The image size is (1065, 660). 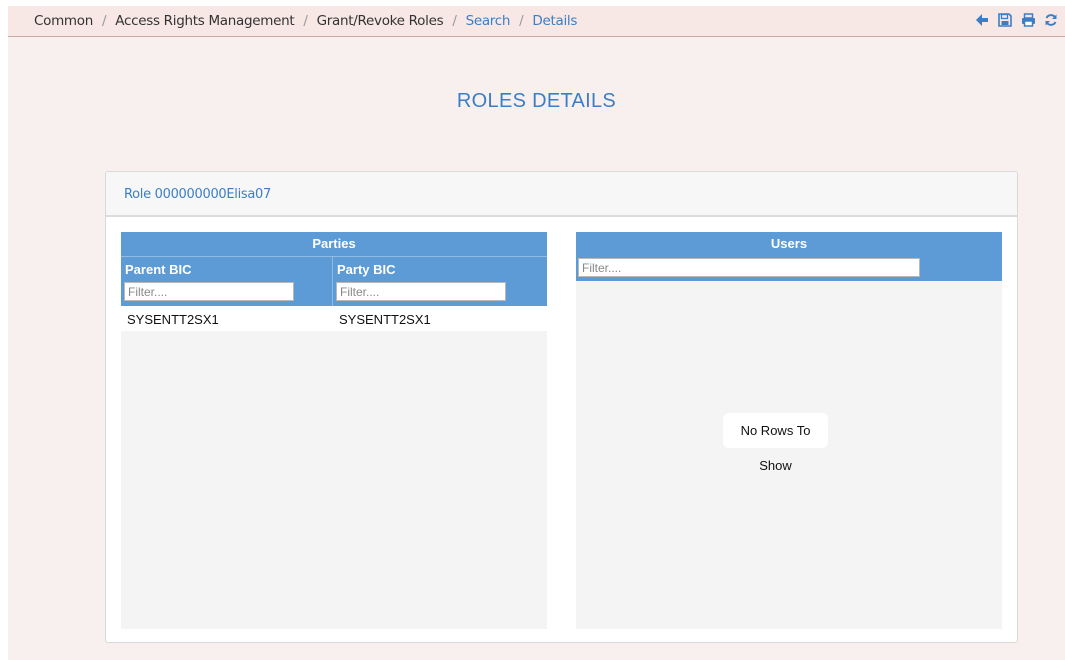 I want to click on column-label-parent-bic: Parent BIC, so click(x=158, y=269).